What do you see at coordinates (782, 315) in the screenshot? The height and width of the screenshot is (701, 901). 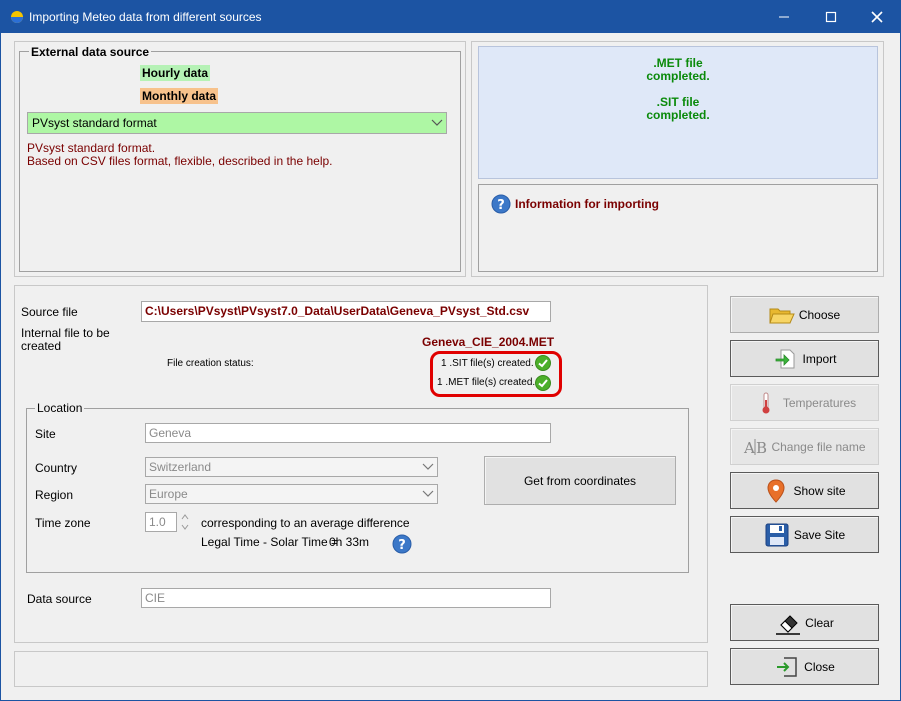 I see `folder-open-icon` at bounding box center [782, 315].